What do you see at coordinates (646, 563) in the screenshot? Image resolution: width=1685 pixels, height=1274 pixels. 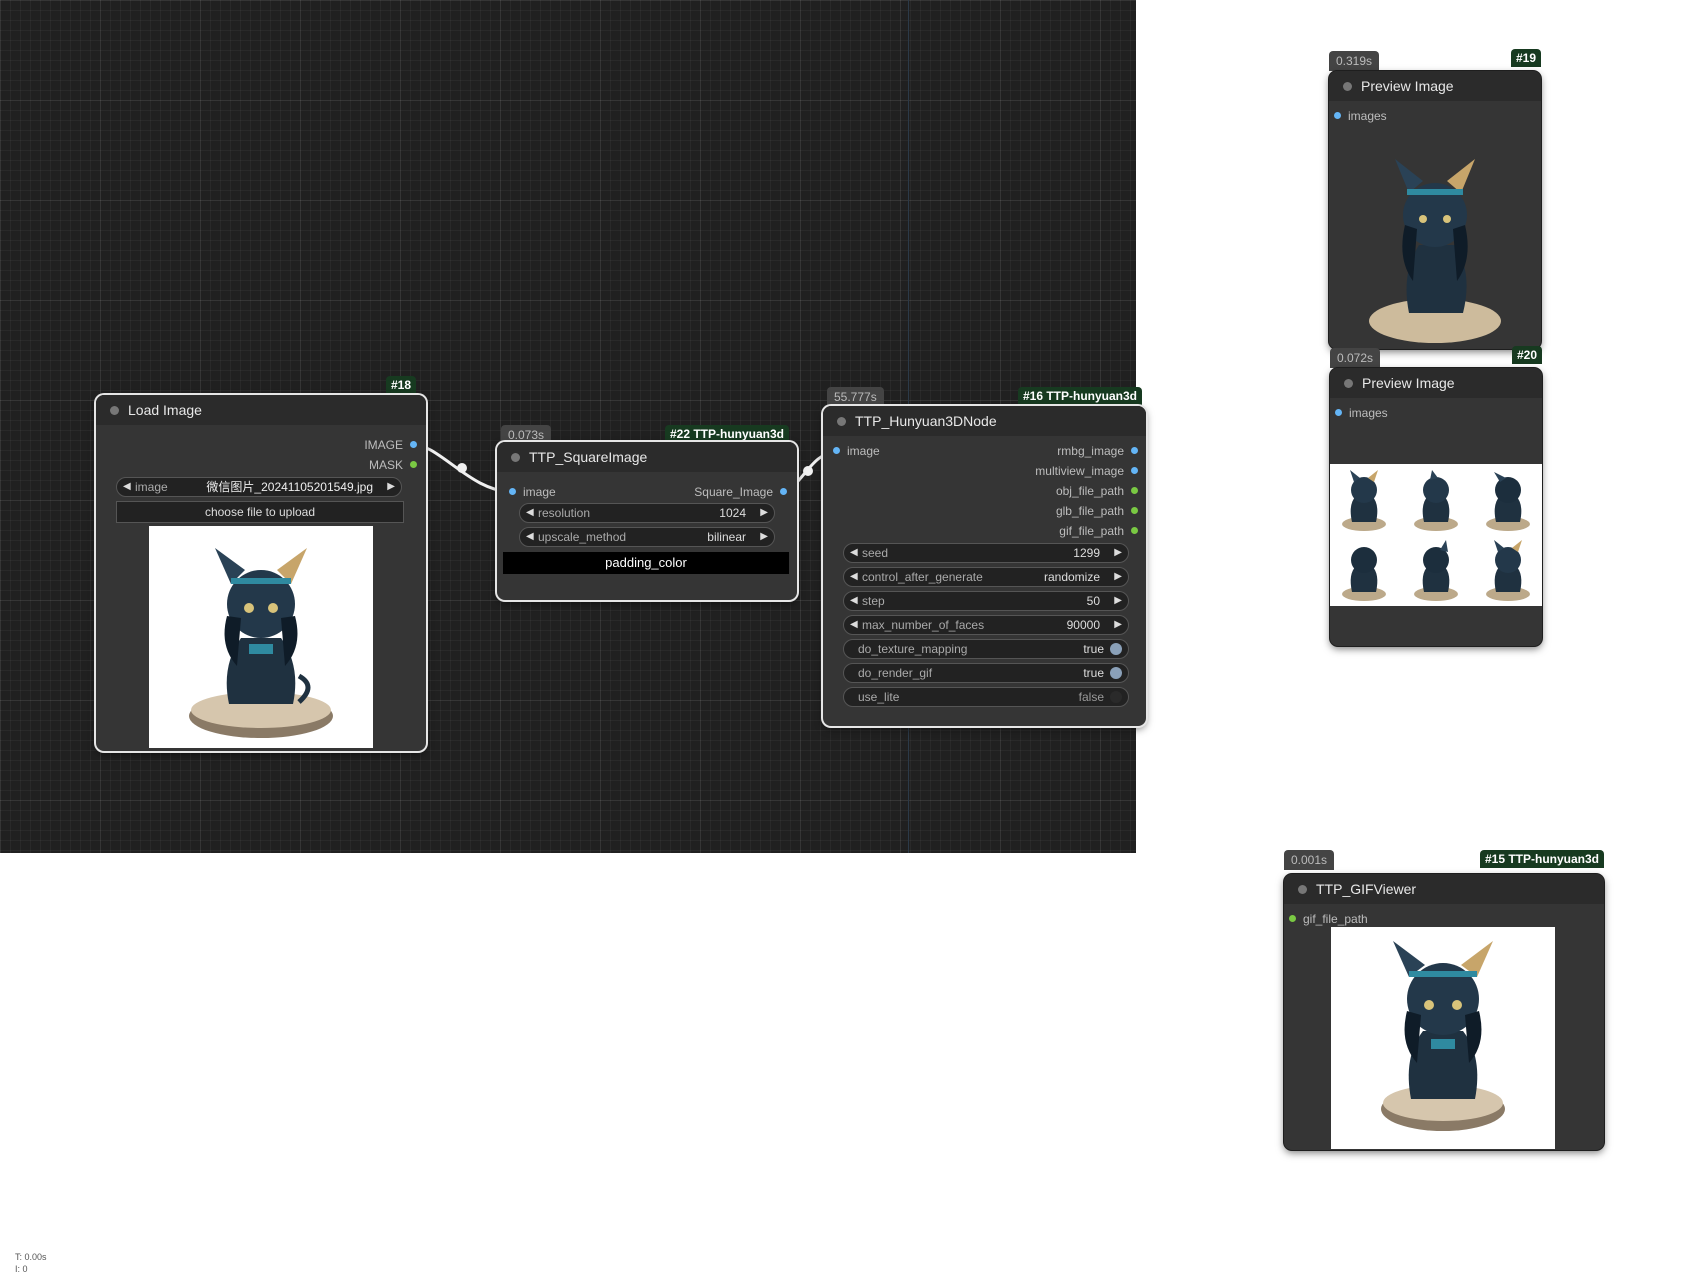 I see `padding-color-widget: padding_color` at bounding box center [646, 563].